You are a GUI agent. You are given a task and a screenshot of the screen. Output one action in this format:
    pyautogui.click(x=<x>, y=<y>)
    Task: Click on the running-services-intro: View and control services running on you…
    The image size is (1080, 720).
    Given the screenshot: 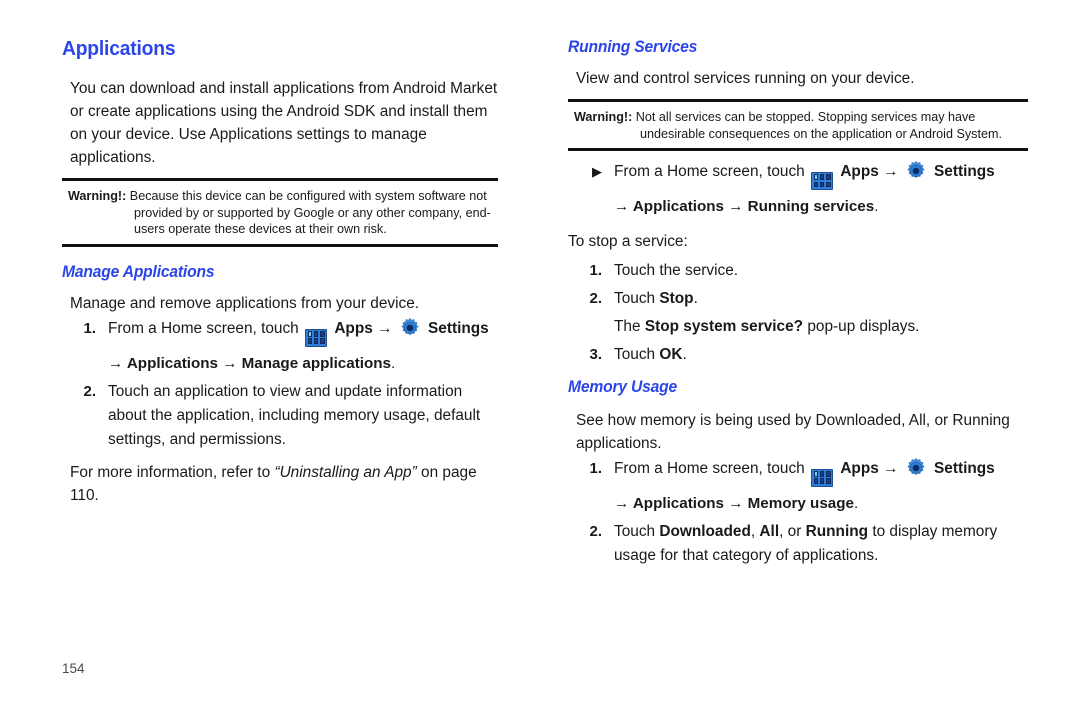 What is the action you would take?
    pyautogui.click(x=745, y=78)
    